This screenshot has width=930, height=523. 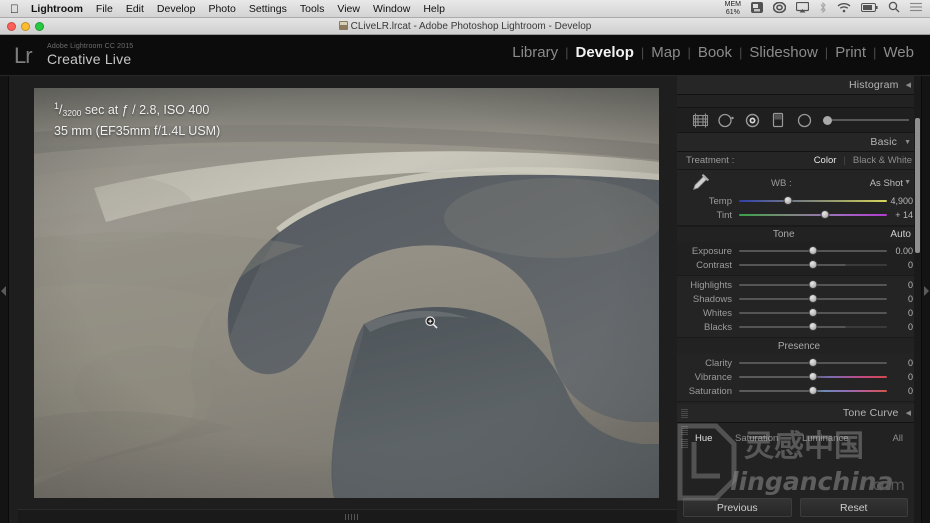 I want to click on slider-row-temp: Temp 4,900, so click(x=799, y=201).